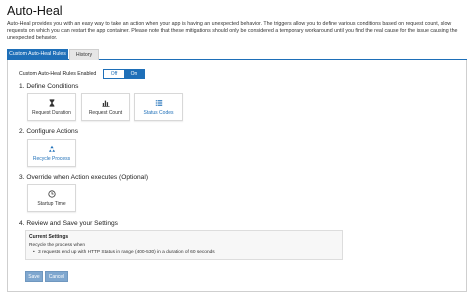 This screenshot has width=474, height=297. What do you see at coordinates (51, 204) in the screenshot?
I see `override-card-label: Startup Time` at bounding box center [51, 204].